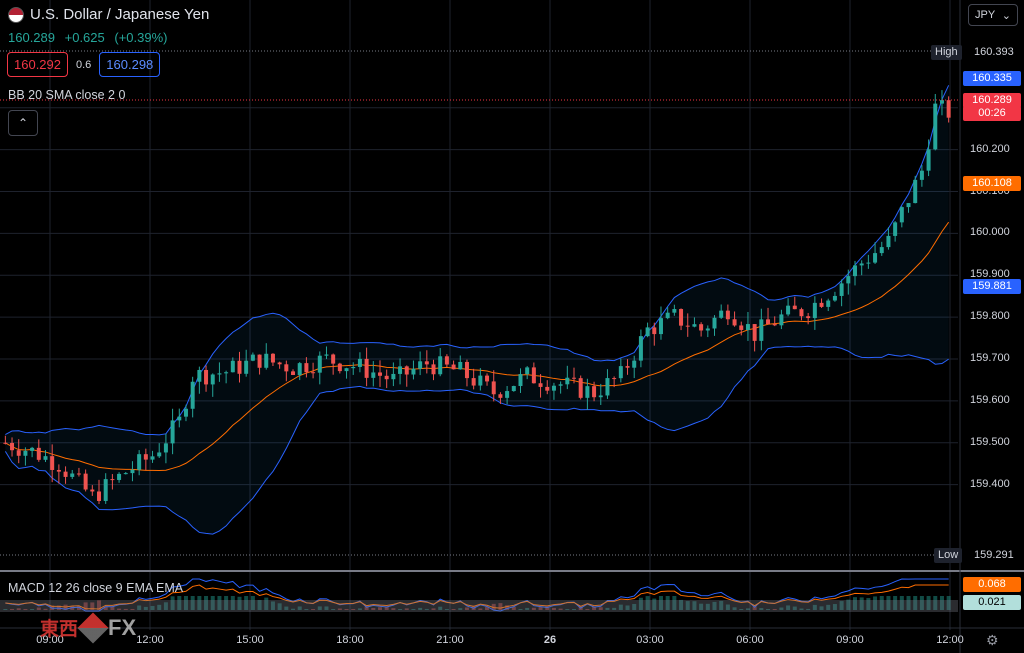 The image size is (1024, 653). What do you see at coordinates (95, 588) in the screenshot?
I see `macd-legend: MACD 12 26 close 9 EMA EMA` at bounding box center [95, 588].